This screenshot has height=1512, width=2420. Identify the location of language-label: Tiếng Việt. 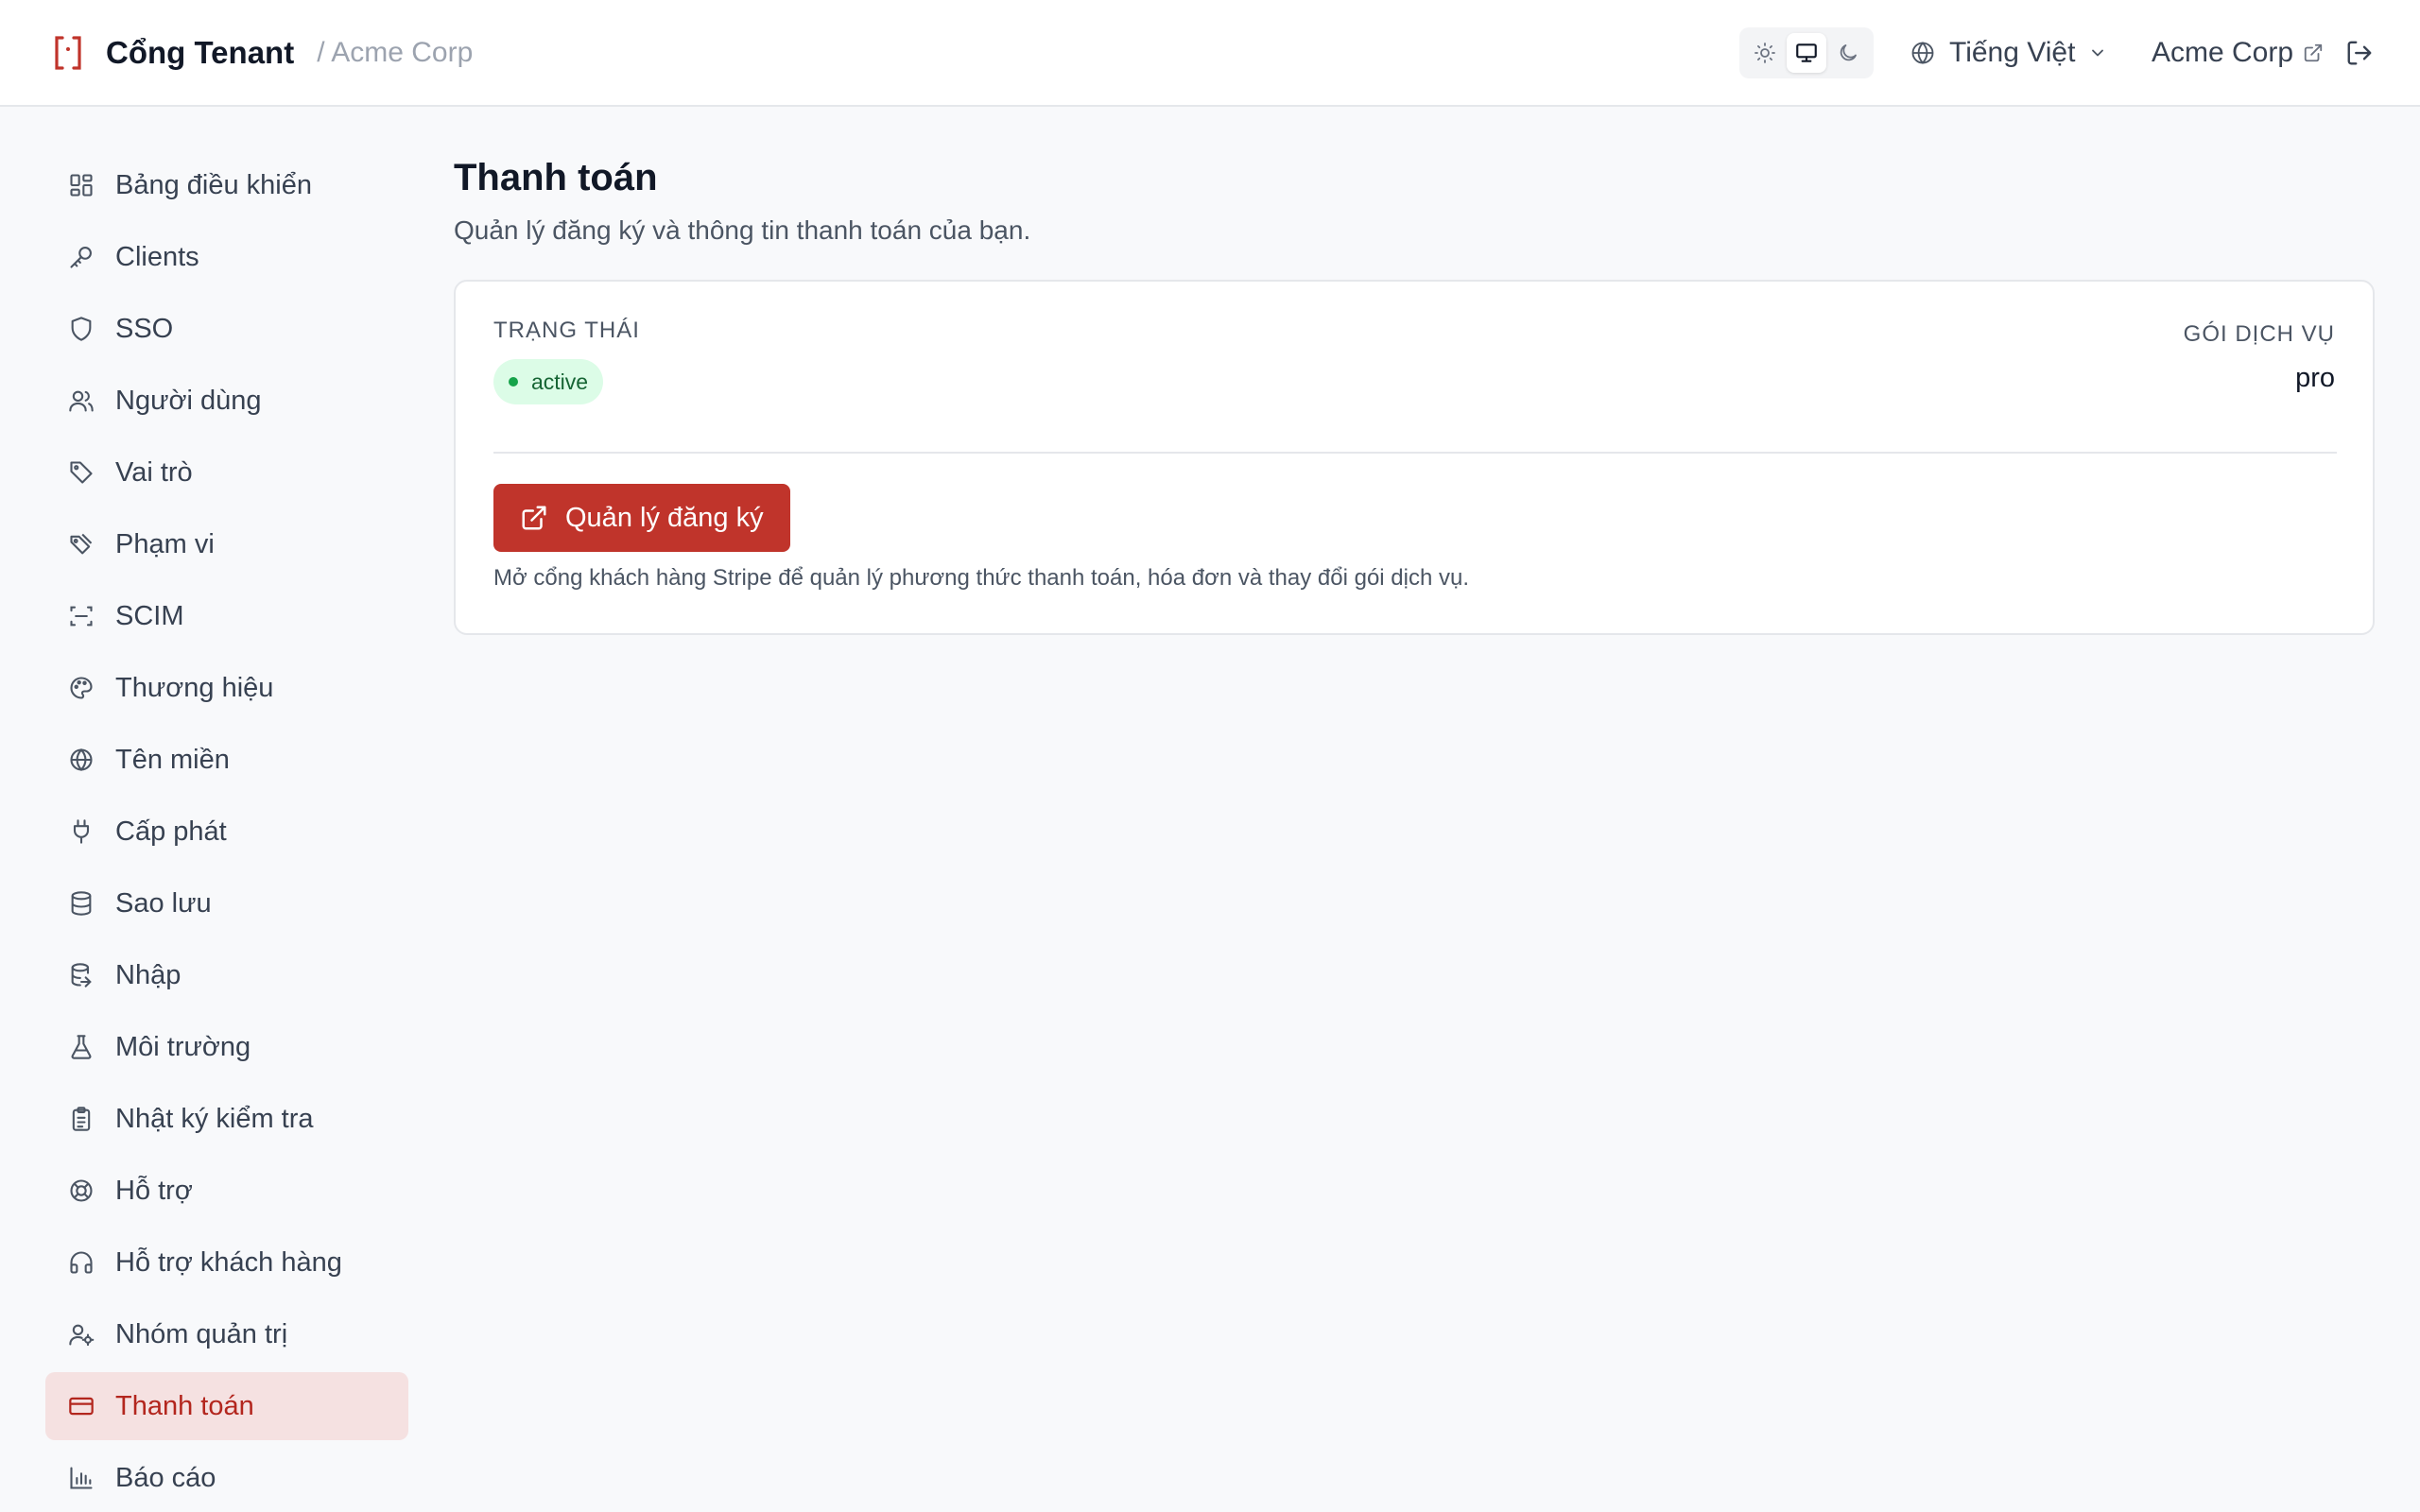
(2012, 52).